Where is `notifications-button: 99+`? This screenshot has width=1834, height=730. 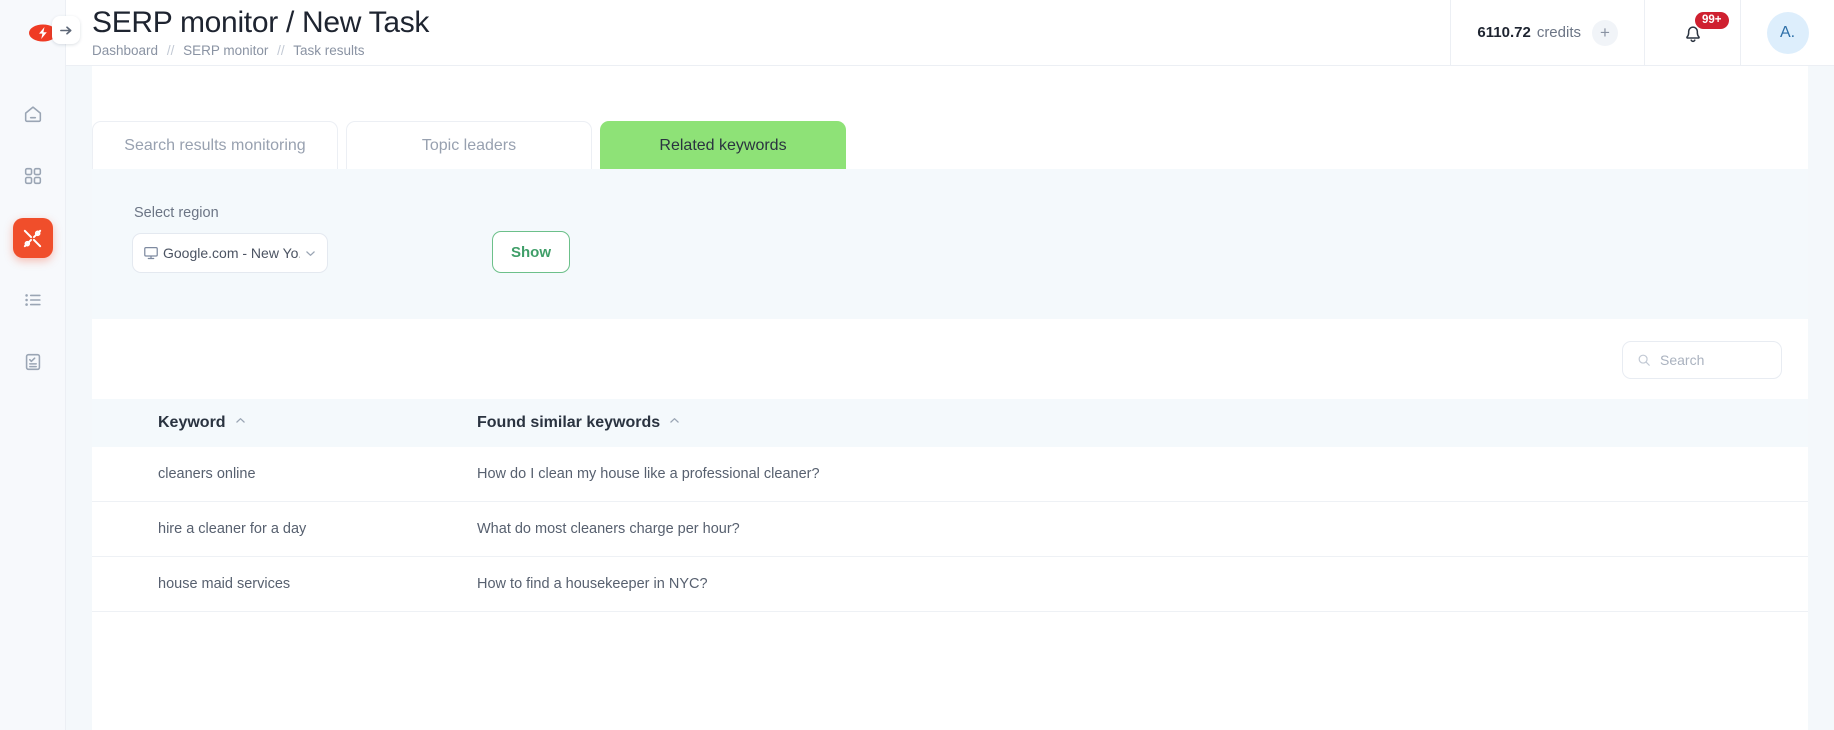 notifications-button: 99+ is located at coordinates (1692, 32).